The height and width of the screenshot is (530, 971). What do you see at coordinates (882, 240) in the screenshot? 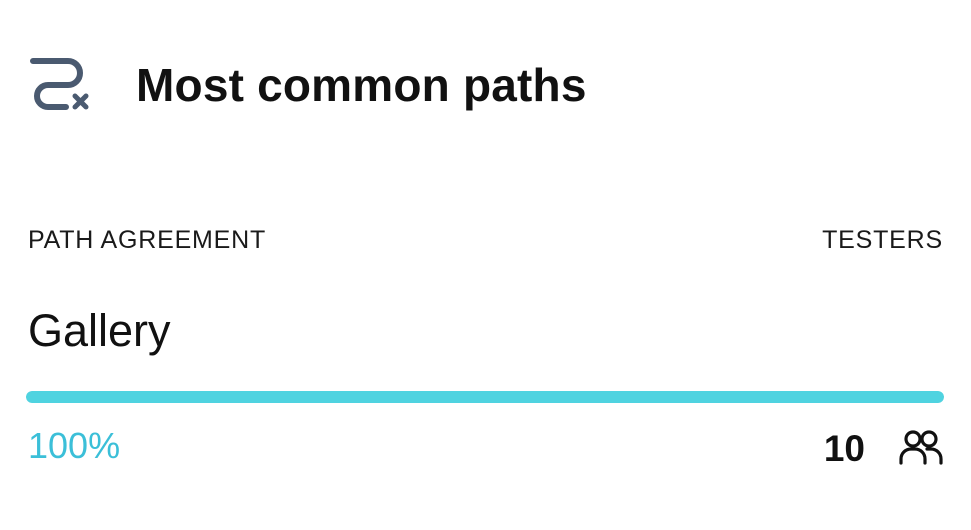
I see `testers-header: TESTERS` at bounding box center [882, 240].